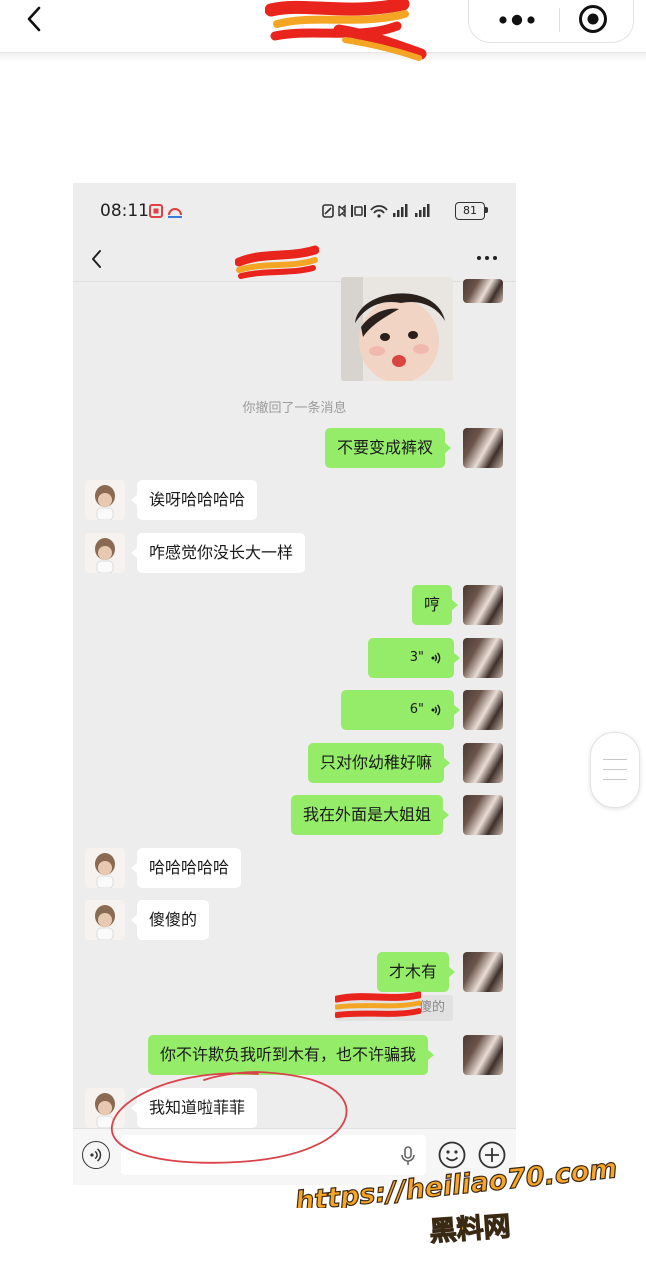 The image size is (646, 1280). I want to click on back-arrow-icon, so click(36, 20).